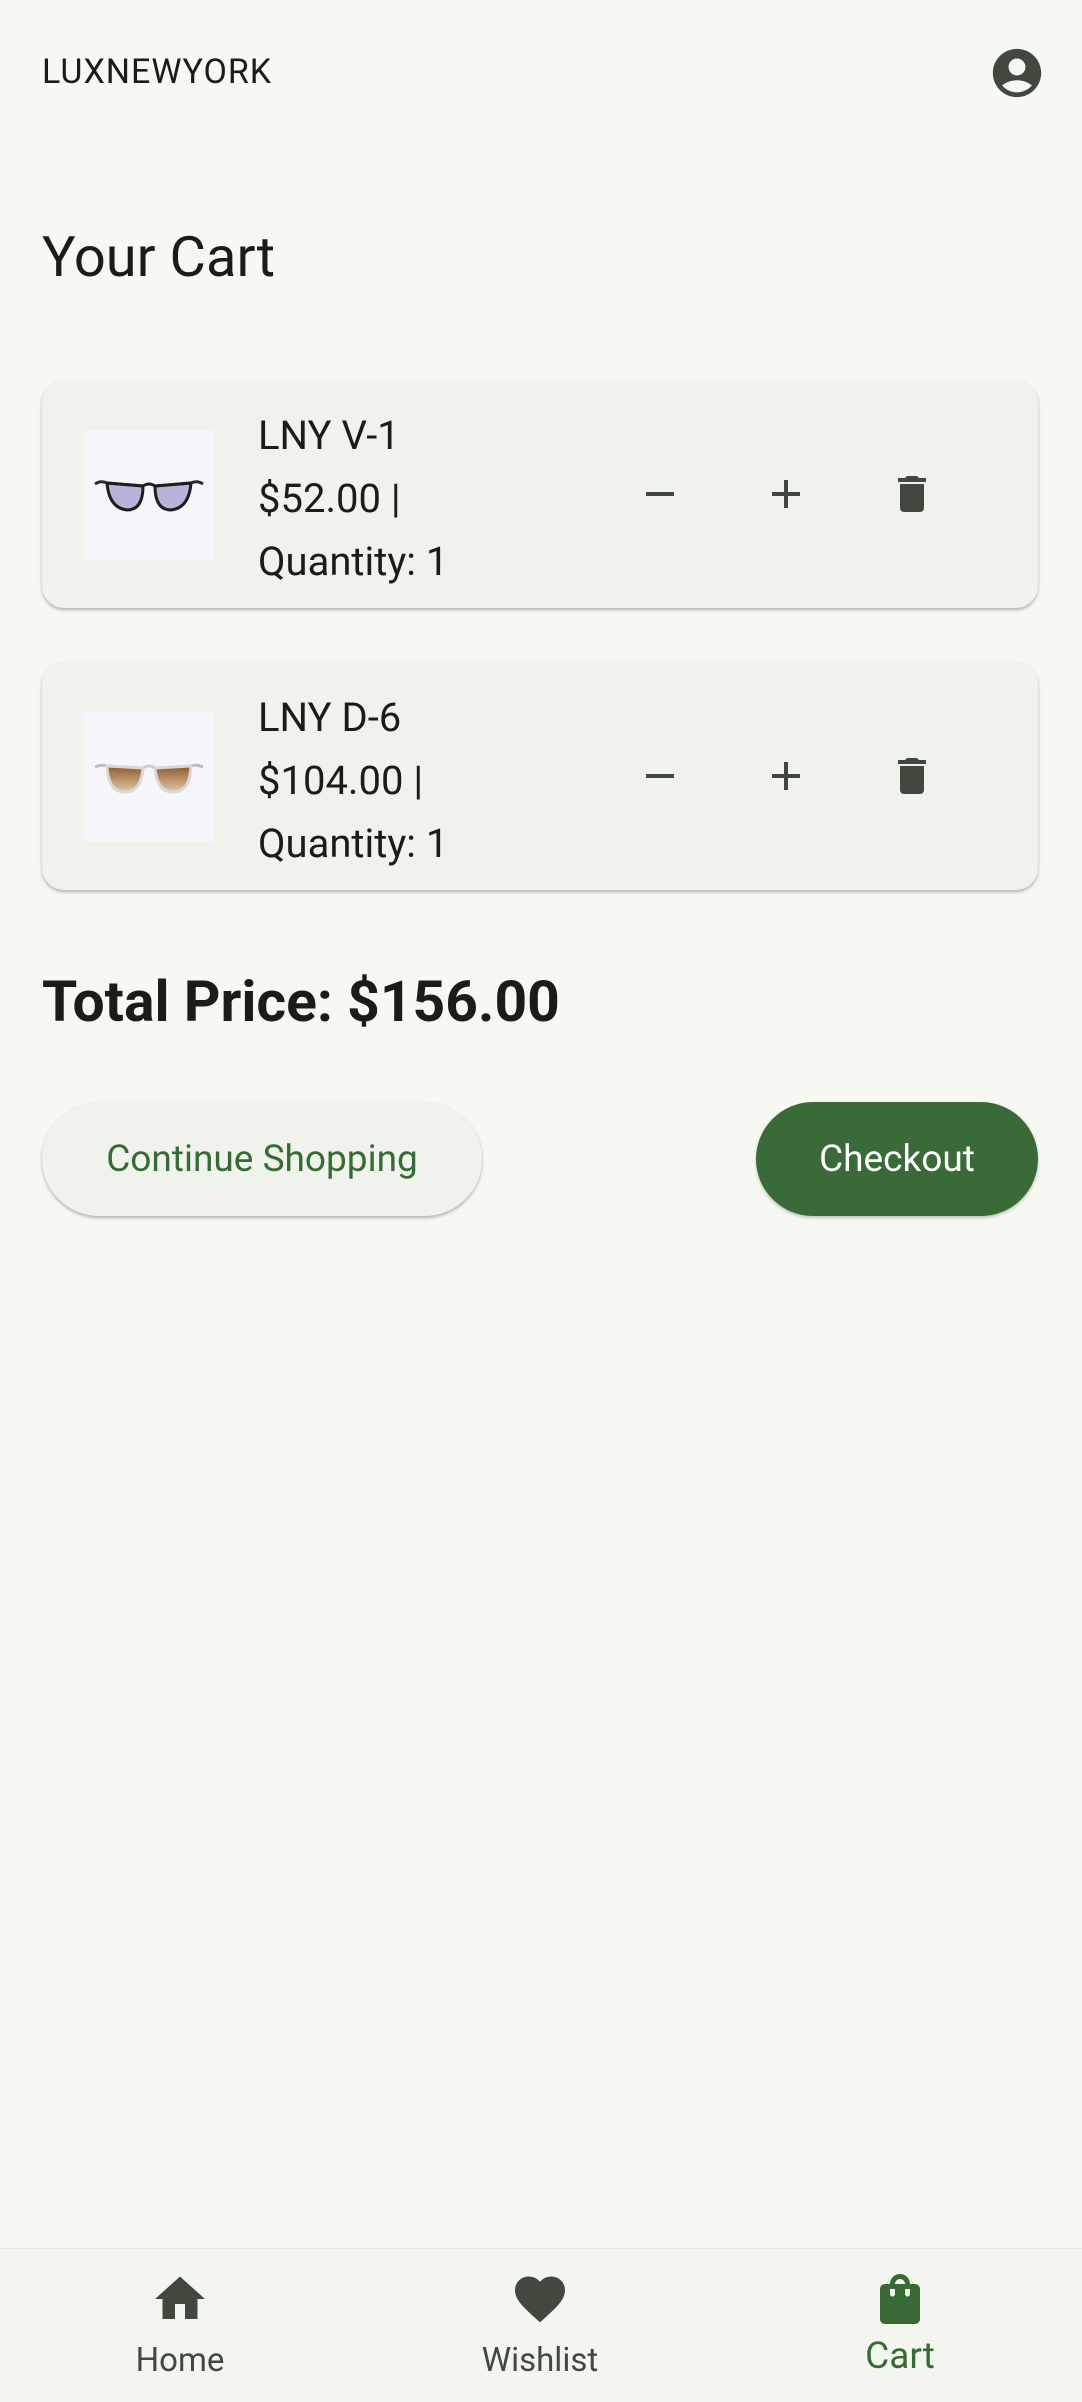  I want to click on account-button, so click(1017, 73).